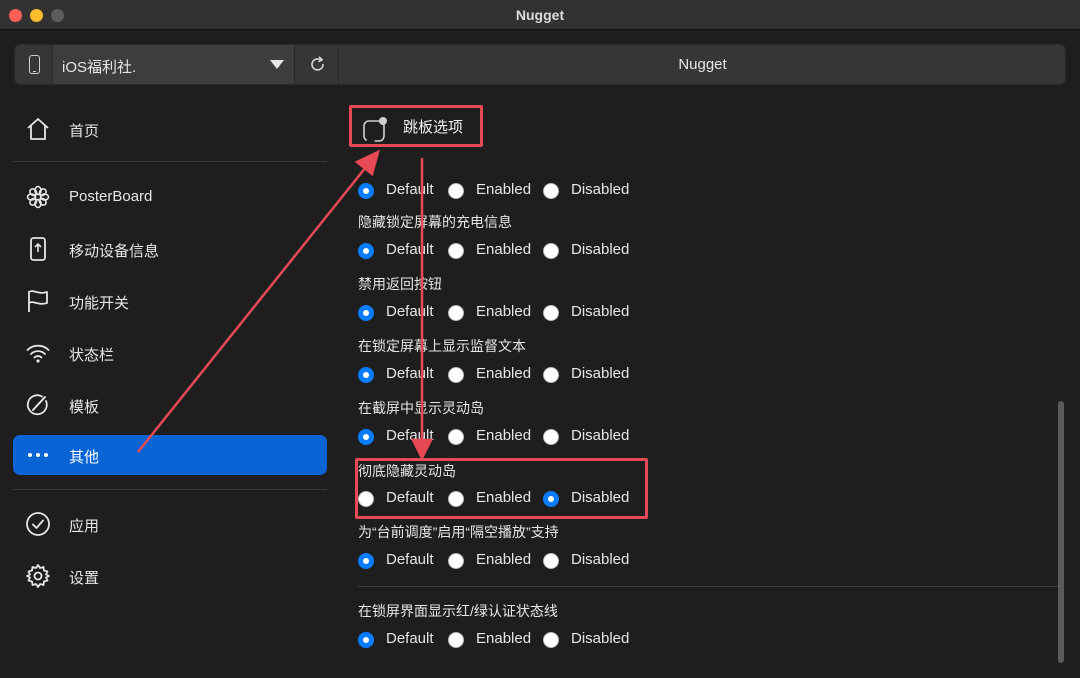 This screenshot has width=1080, height=678. Describe the element at coordinates (170, 353) in the screenshot. I see `sidebar-item-statusbar: 状态栏` at that location.